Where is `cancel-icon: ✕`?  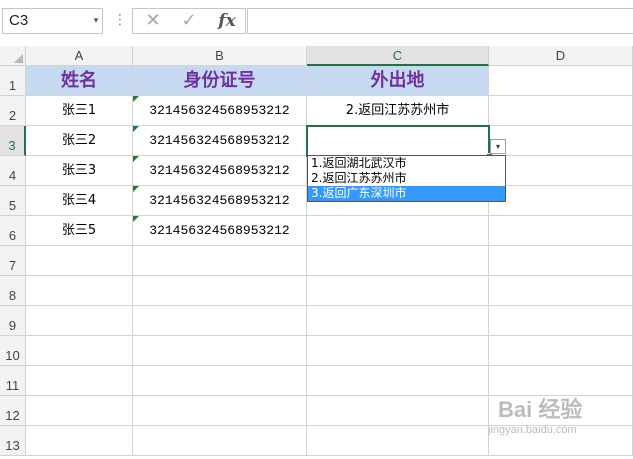
cancel-icon: ✕ is located at coordinates (153, 21).